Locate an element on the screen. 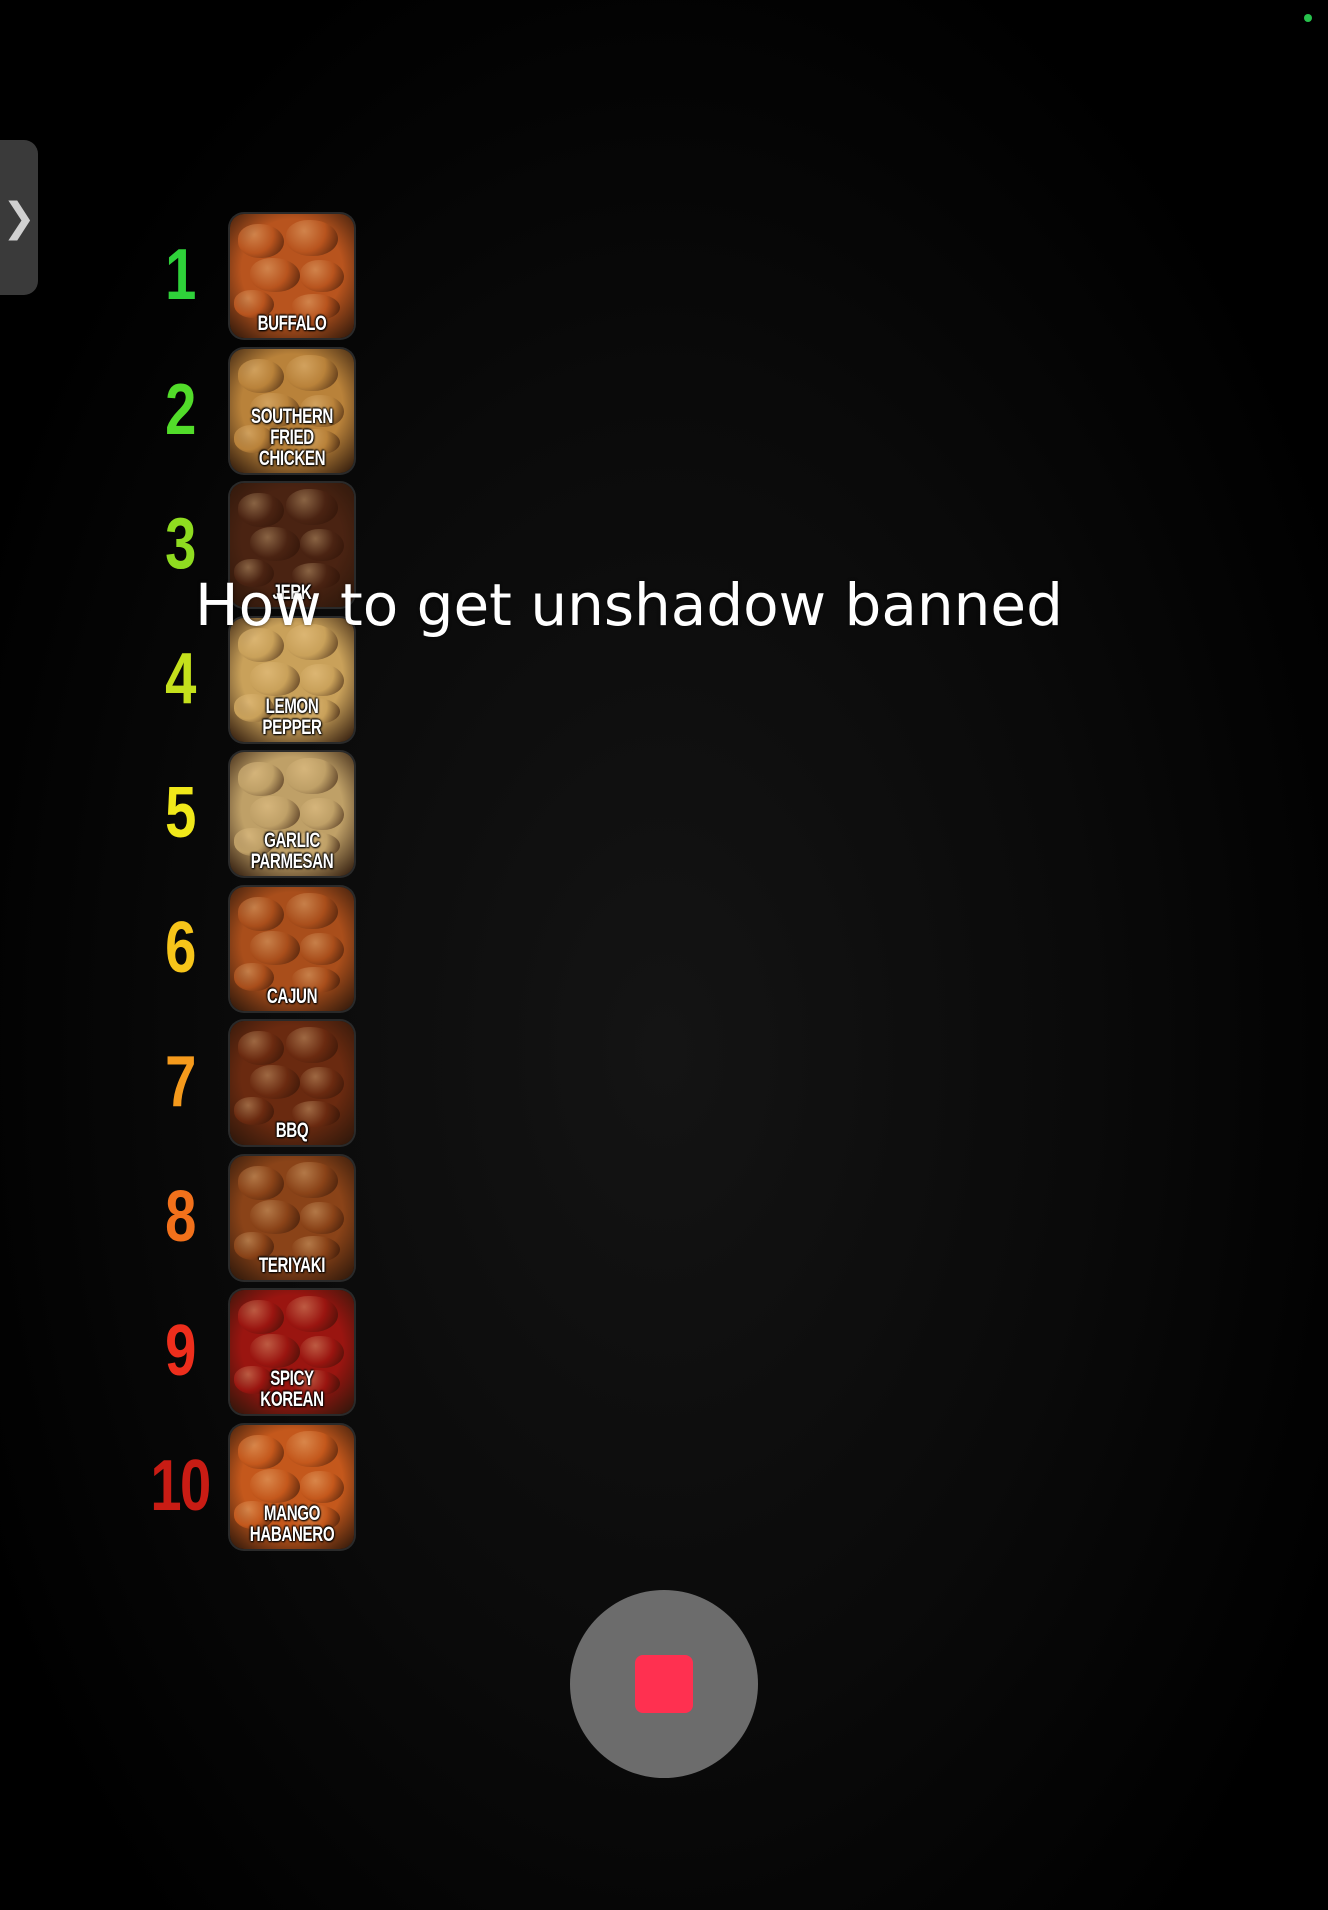 Image resolution: width=1328 pixels, height=1910 pixels. wing-flavor-thumbnail: SPICY KOREAN is located at coordinates (292, 1352).